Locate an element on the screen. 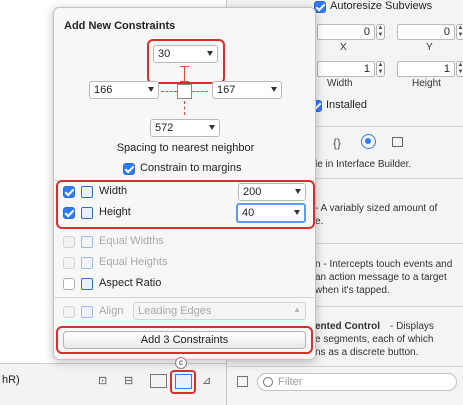 The height and width of the screenshot is (405, 463). align-label: Align is located at coordinates (111, 311).